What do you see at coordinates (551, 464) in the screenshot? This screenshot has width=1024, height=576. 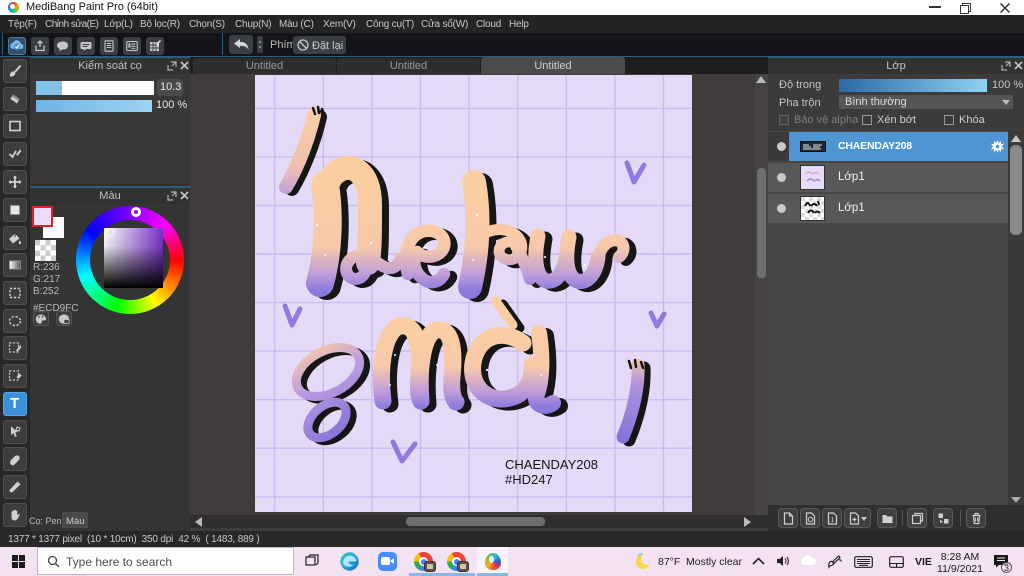 I see `svg-text: CHAENDAY208` at bounding box center [551, 464].